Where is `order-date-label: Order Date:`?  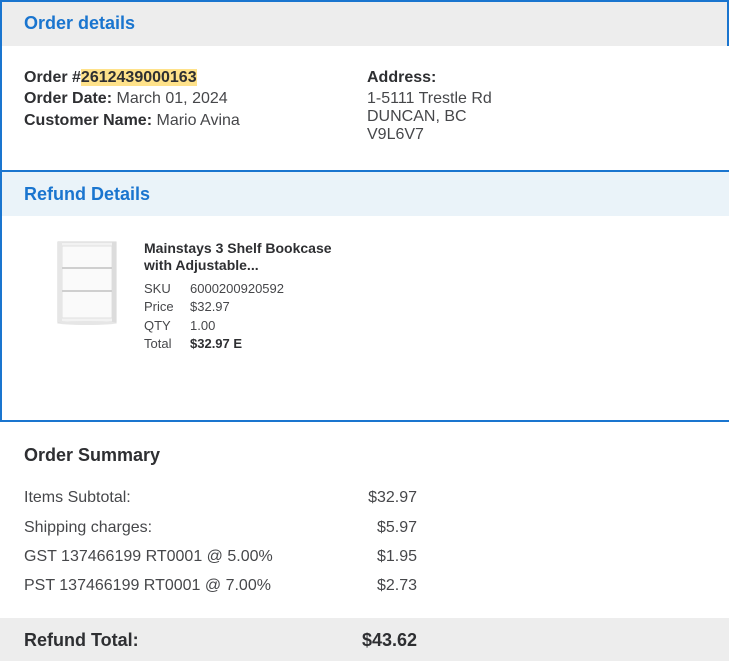 order-date-label: Order Date: is located at coordinates (68, 98).